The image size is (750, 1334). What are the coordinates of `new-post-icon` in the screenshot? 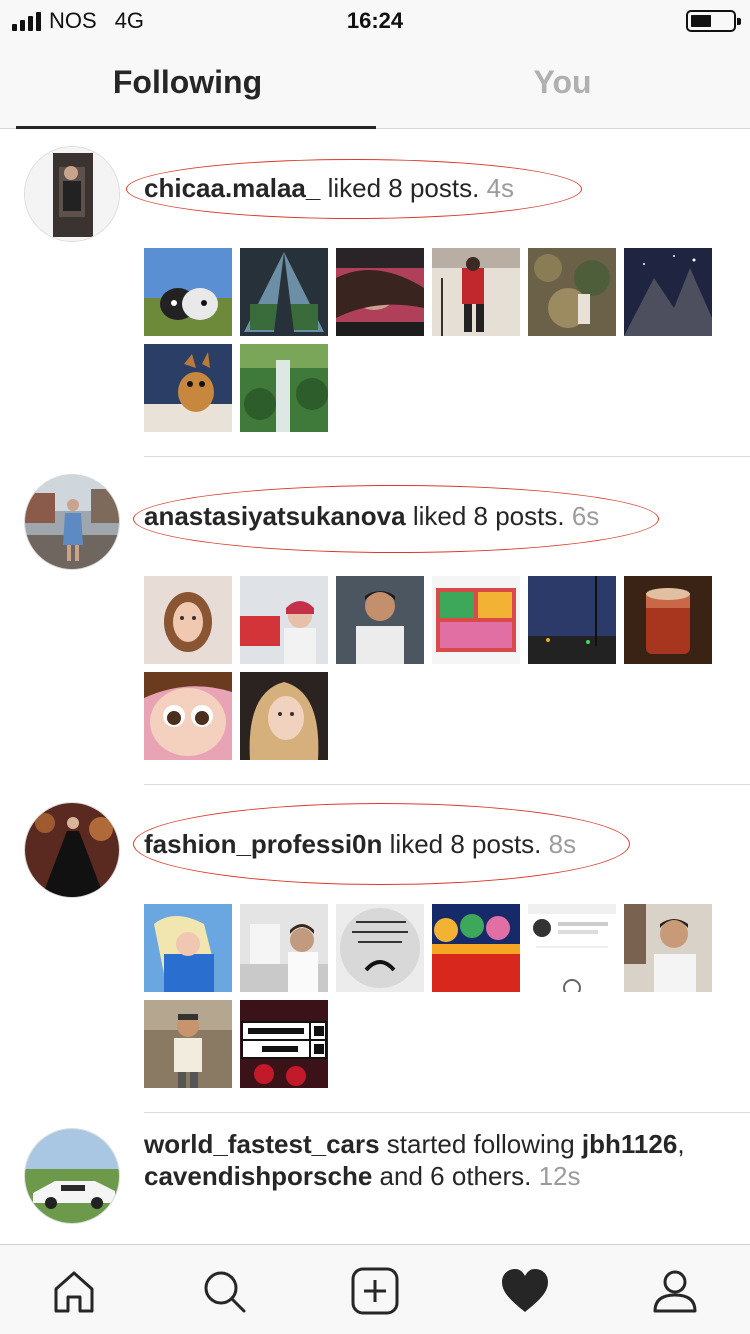 It's located at (375, 1291).